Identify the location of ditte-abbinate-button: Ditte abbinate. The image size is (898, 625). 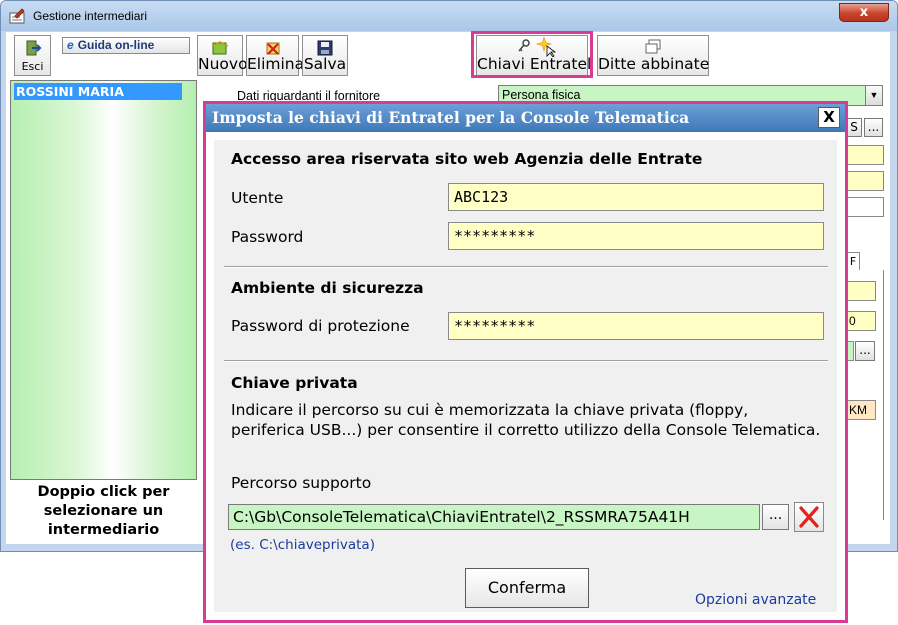
(653, 55).